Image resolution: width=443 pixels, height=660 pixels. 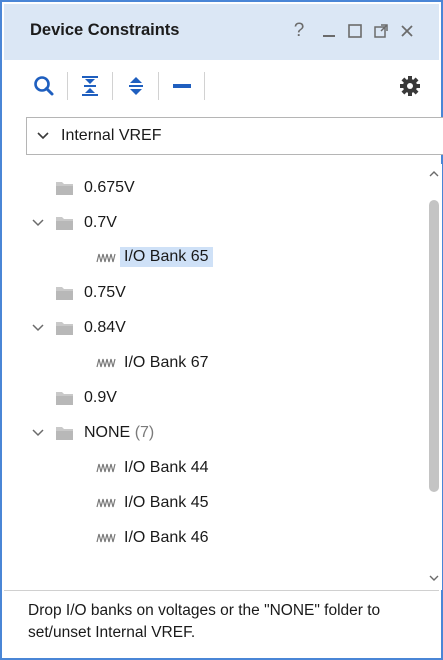 I want to click on scroll-up-icon, so click(x=434, y=174).